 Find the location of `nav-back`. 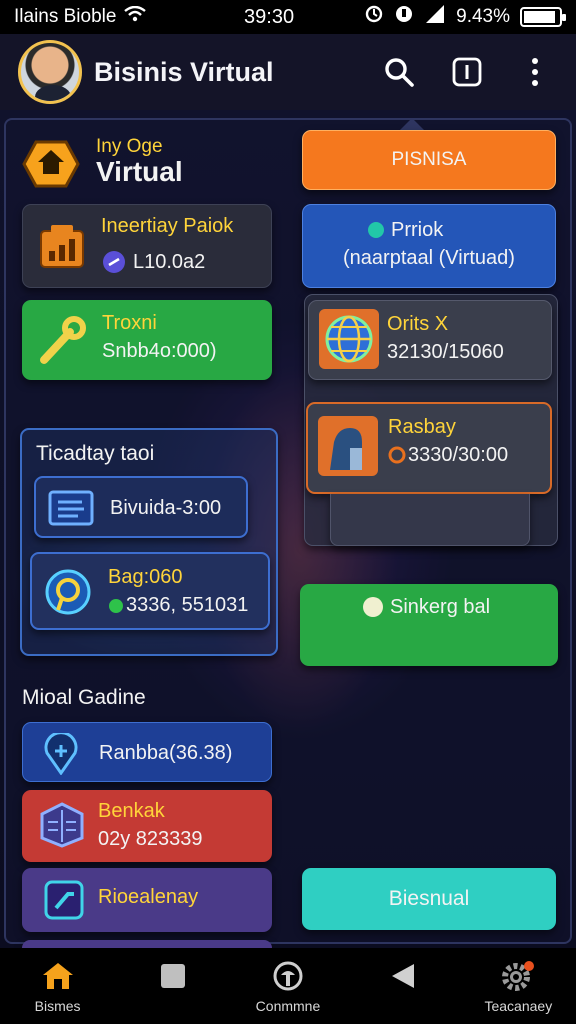

nav-back is located at coordinates (403, 979).